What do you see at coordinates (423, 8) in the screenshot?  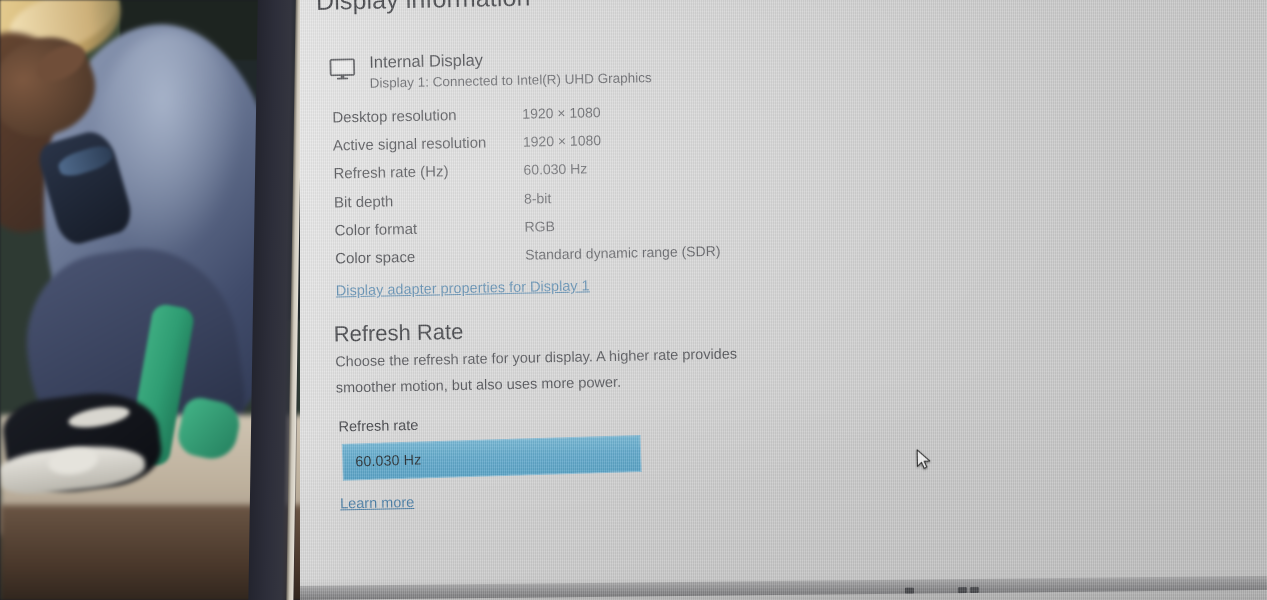 I see `page-title: Display information` at bounding box center [423, 8].